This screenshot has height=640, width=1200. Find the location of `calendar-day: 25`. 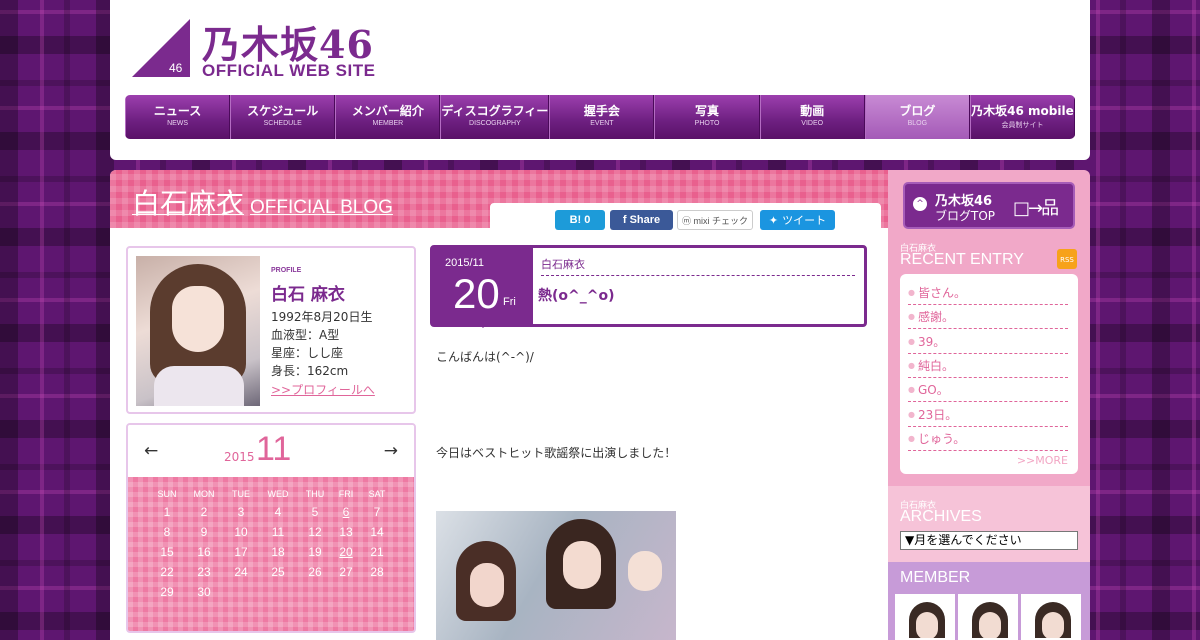

calendar-day: 25 is located at coordinates (278, 572).